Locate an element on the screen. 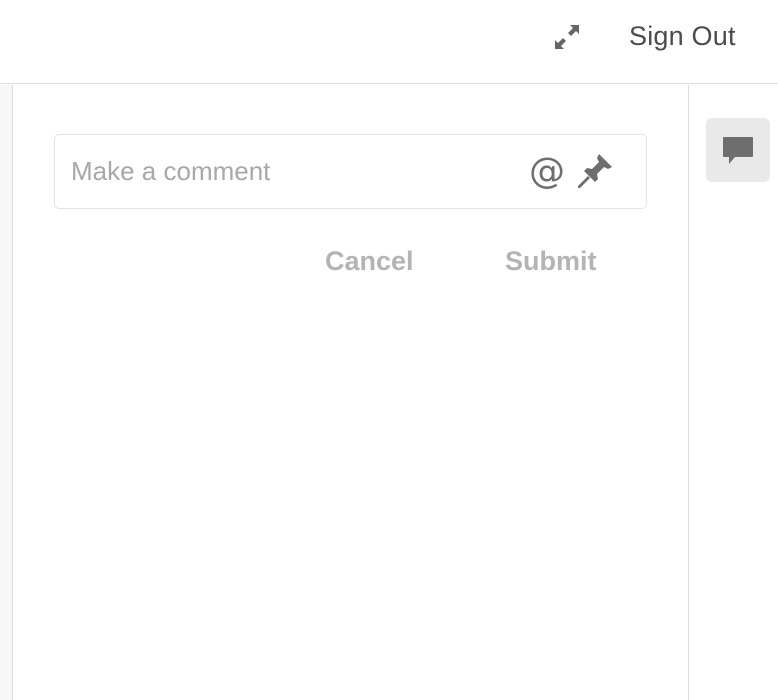 This screenshot has height=700, width=778. left-panel-edge is located at coordinates (6, 392).